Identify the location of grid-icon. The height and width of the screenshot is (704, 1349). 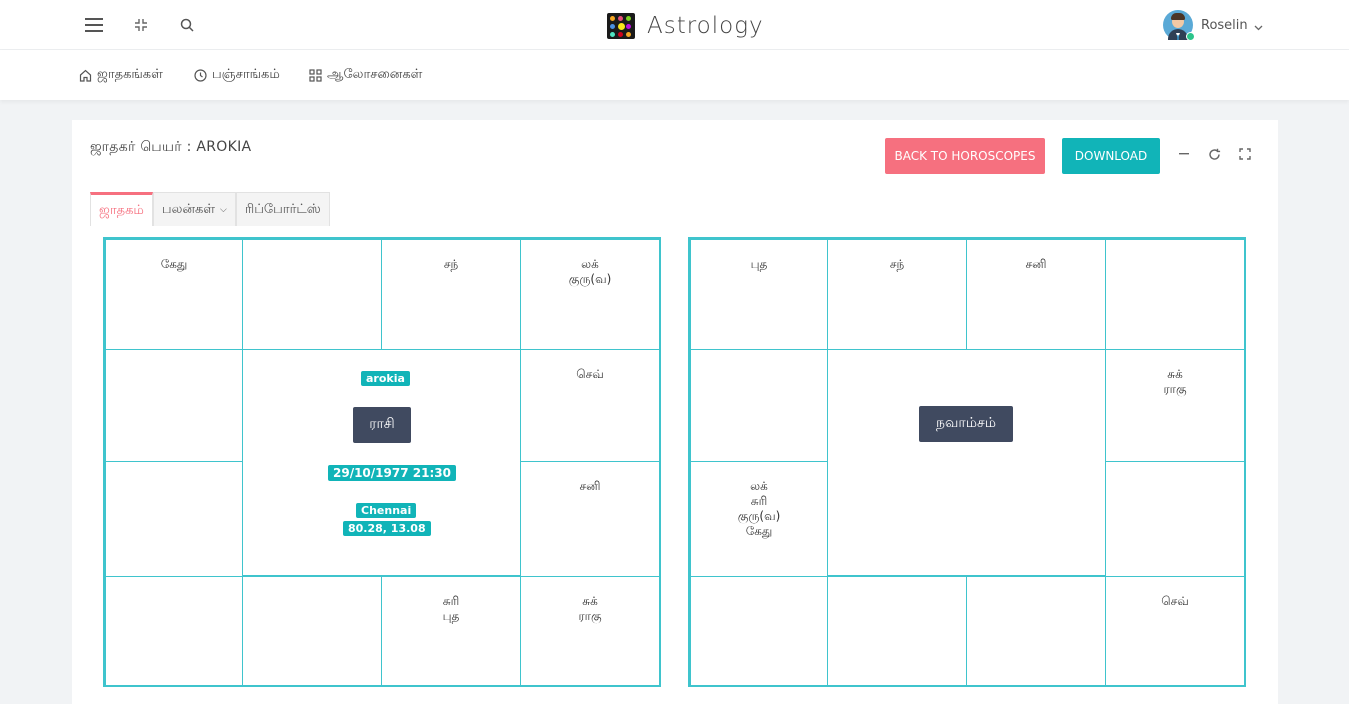
(315, 75).